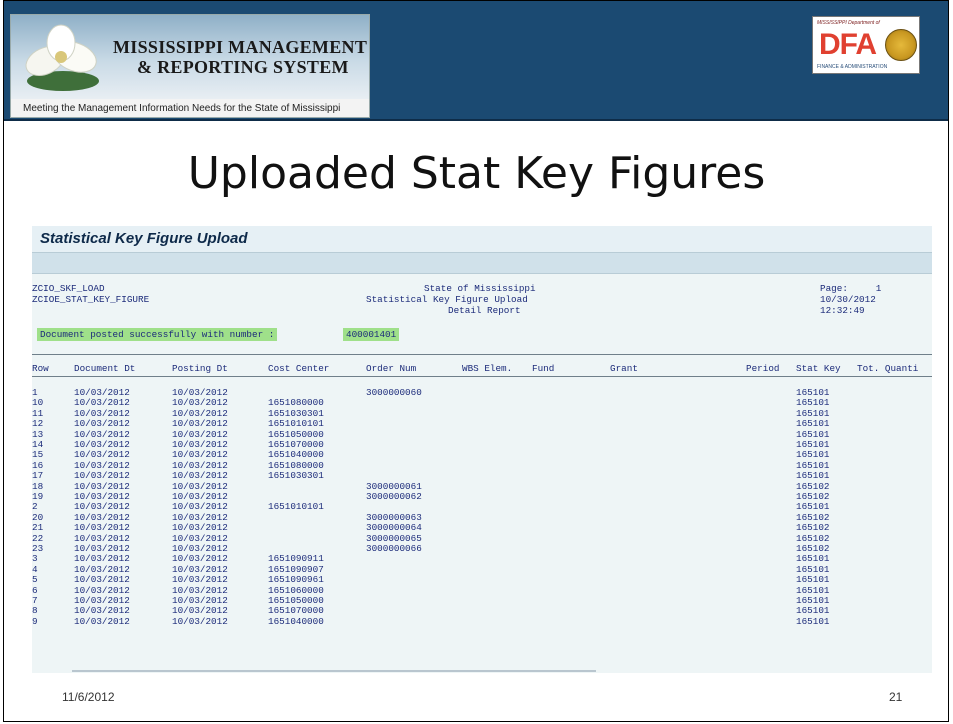 The image size is (953, 724). Describe the element at coordinates (334, 671) in the screenshot. I see `horizontal-scrollbar` at that location.